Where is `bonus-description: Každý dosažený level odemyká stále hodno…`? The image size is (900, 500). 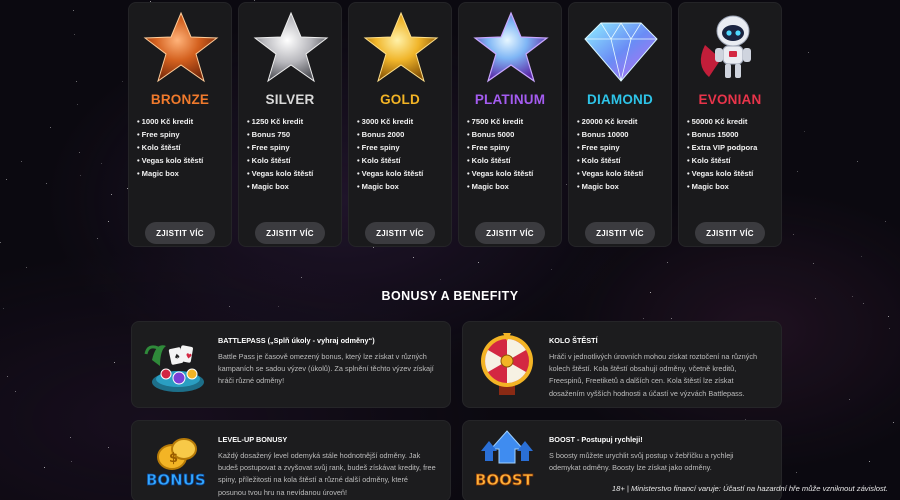
bonus-description: Každý dosažený level odemyká stále hodno… is located at coordinates (327, 474).